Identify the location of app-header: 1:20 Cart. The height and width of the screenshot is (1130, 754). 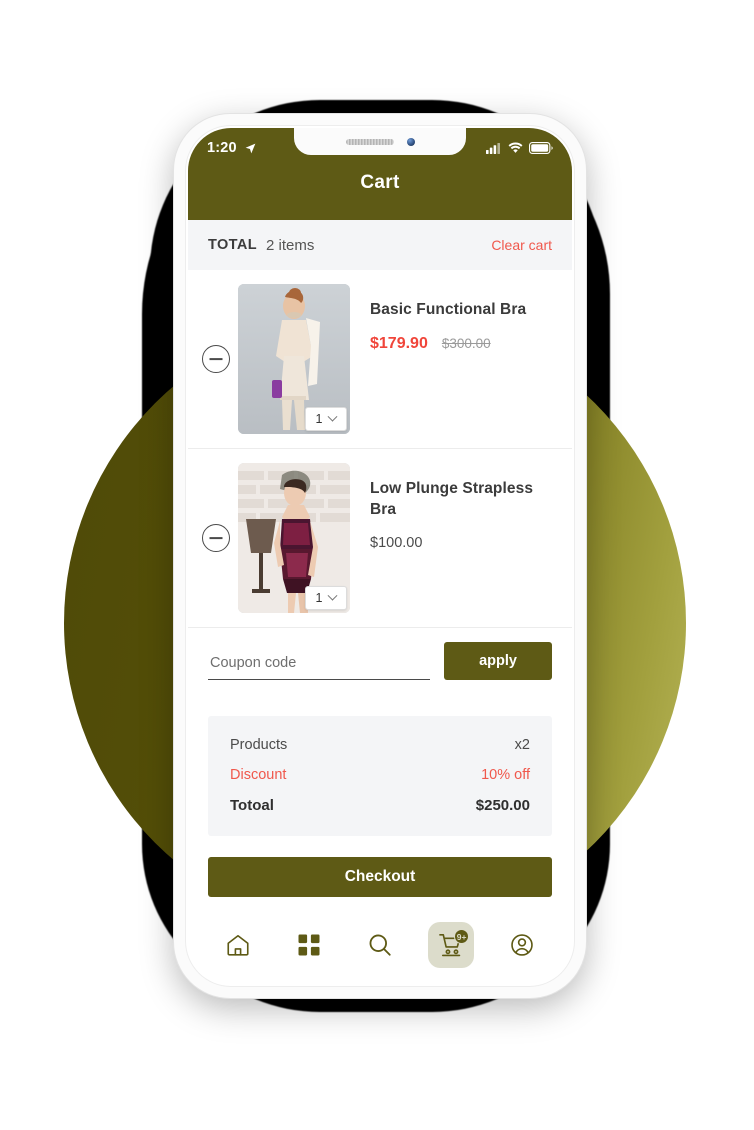
(380, 174).